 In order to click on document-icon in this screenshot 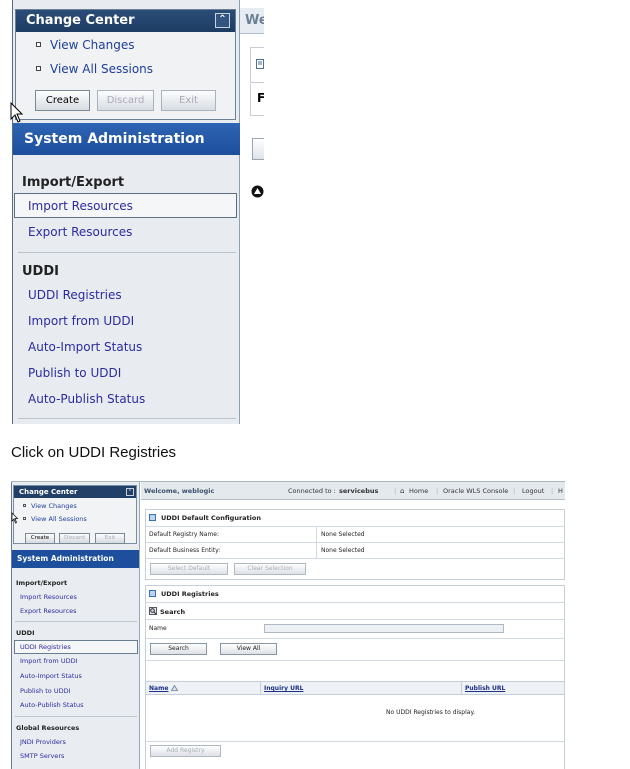, I will do `click(260, 64)`.